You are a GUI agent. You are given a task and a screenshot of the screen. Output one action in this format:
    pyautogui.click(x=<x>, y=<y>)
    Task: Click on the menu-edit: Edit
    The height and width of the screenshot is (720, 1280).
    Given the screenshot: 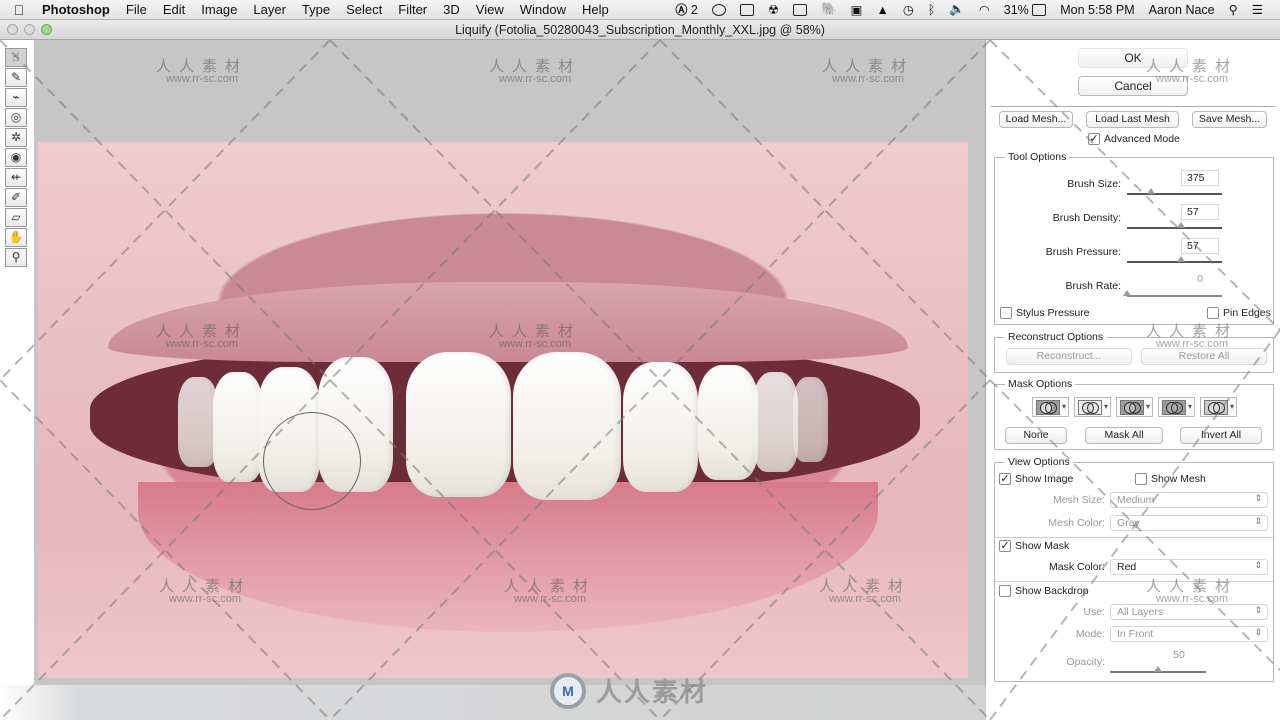 What is the action you would take?
    pyautogui.click(x=174, y=9)
    